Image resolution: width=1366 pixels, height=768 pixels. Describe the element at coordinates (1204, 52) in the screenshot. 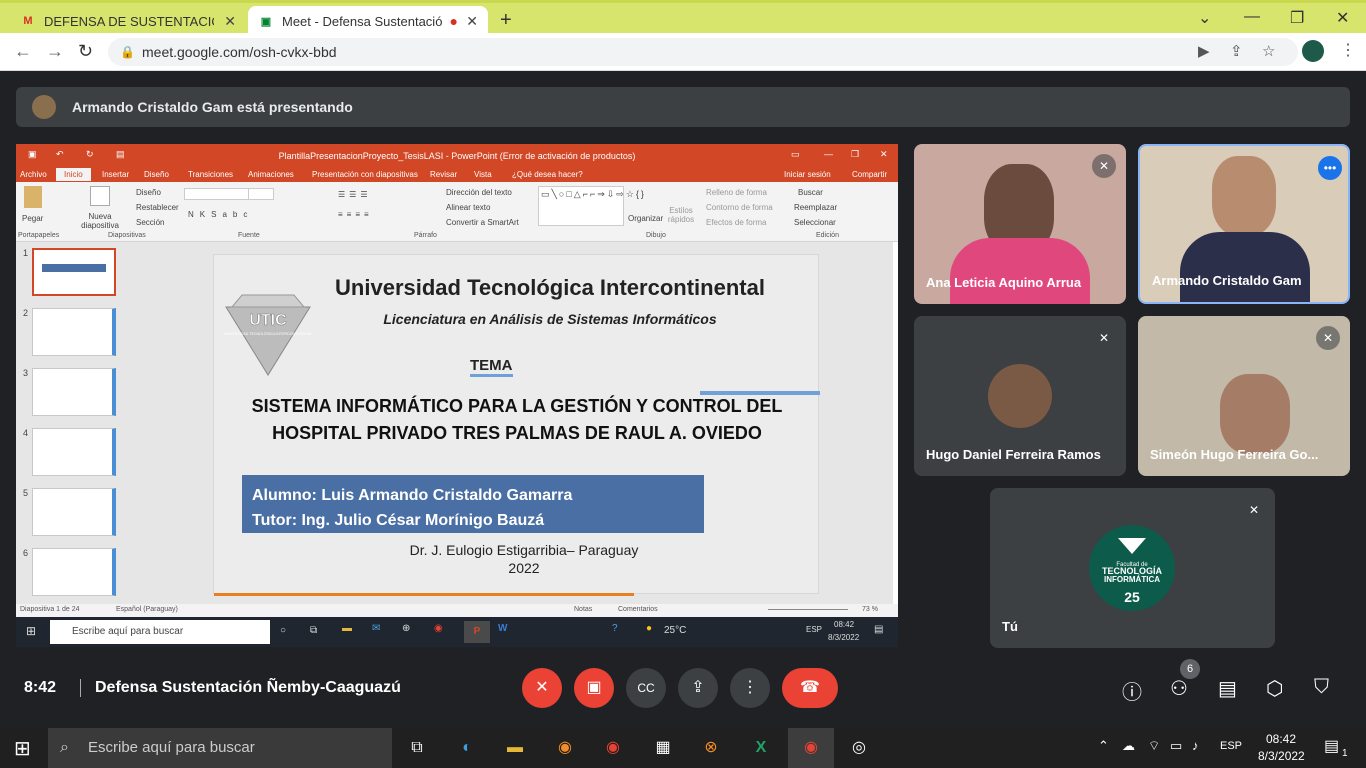

I see `camera-icon: ▶` at that location.